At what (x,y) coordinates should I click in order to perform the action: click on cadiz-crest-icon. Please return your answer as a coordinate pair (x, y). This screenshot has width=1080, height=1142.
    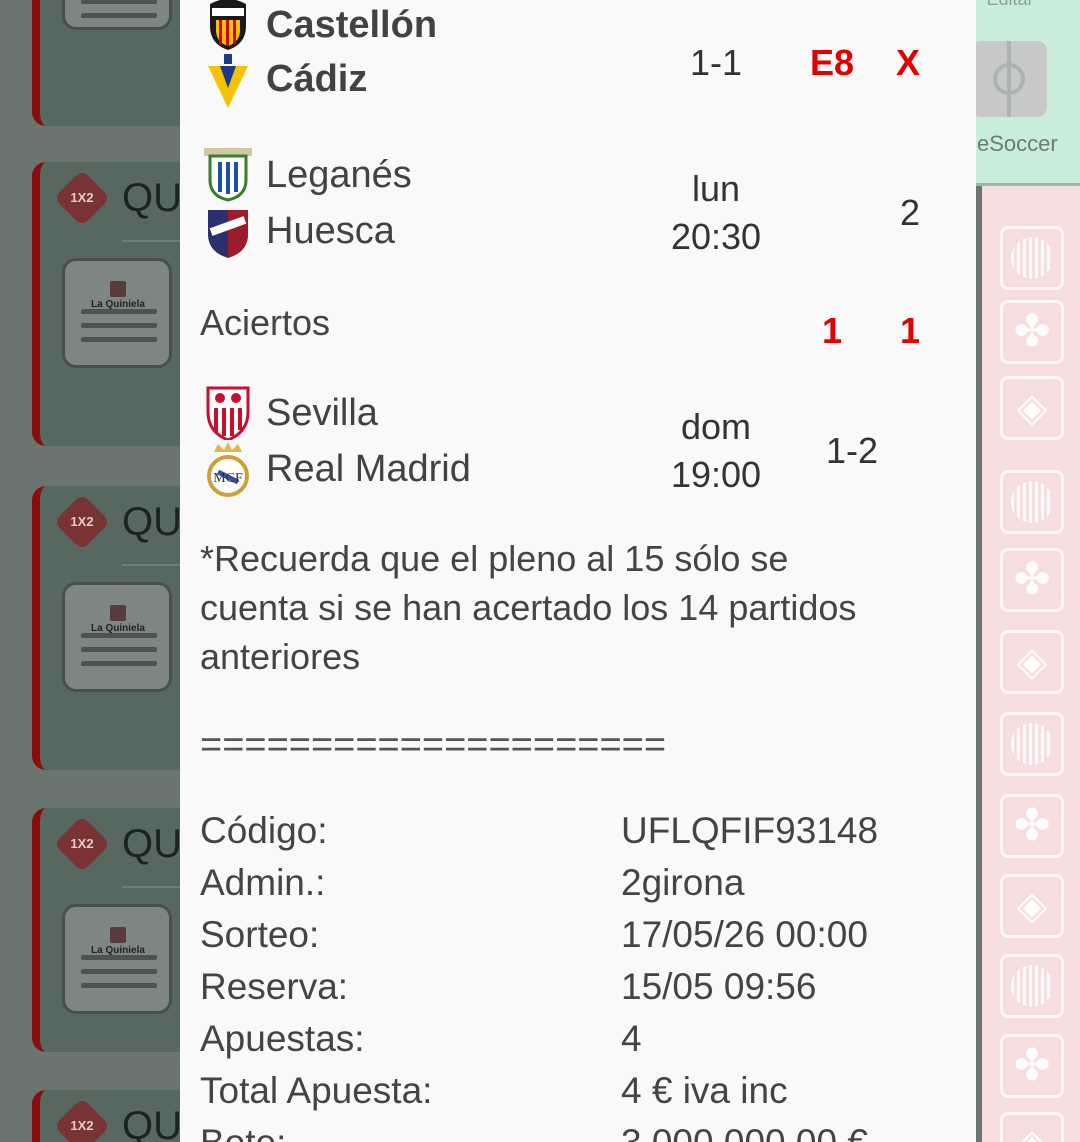
    Looking at the image, I should click on (228, 81).